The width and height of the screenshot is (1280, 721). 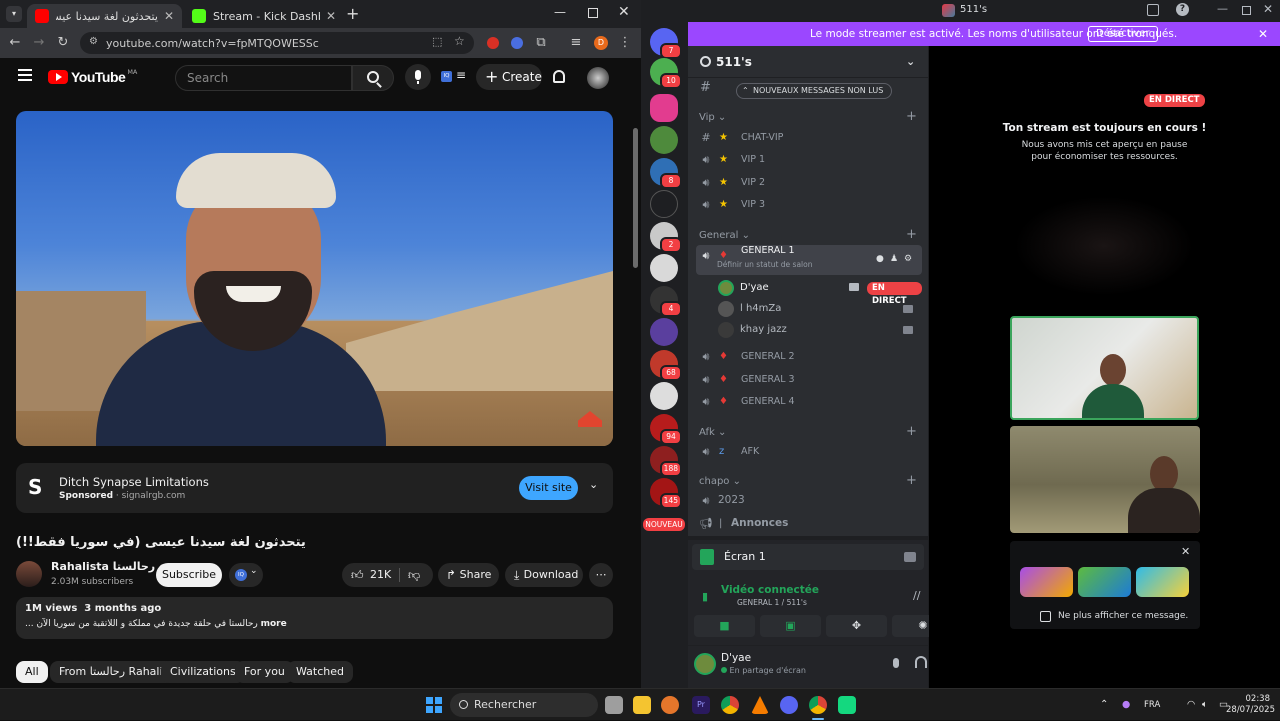 What do you see at coordinates (820, 292) in the screenshot?
I see `voice-user: D'yae EN DIRECT` at bounding box center [820, 292].